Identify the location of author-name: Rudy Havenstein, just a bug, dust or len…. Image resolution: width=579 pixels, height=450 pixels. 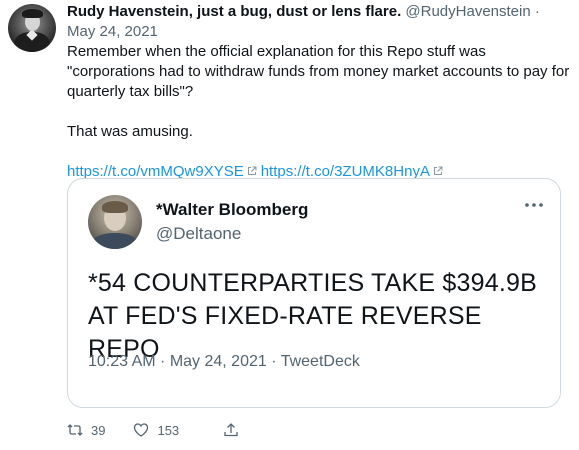
(234, 11).